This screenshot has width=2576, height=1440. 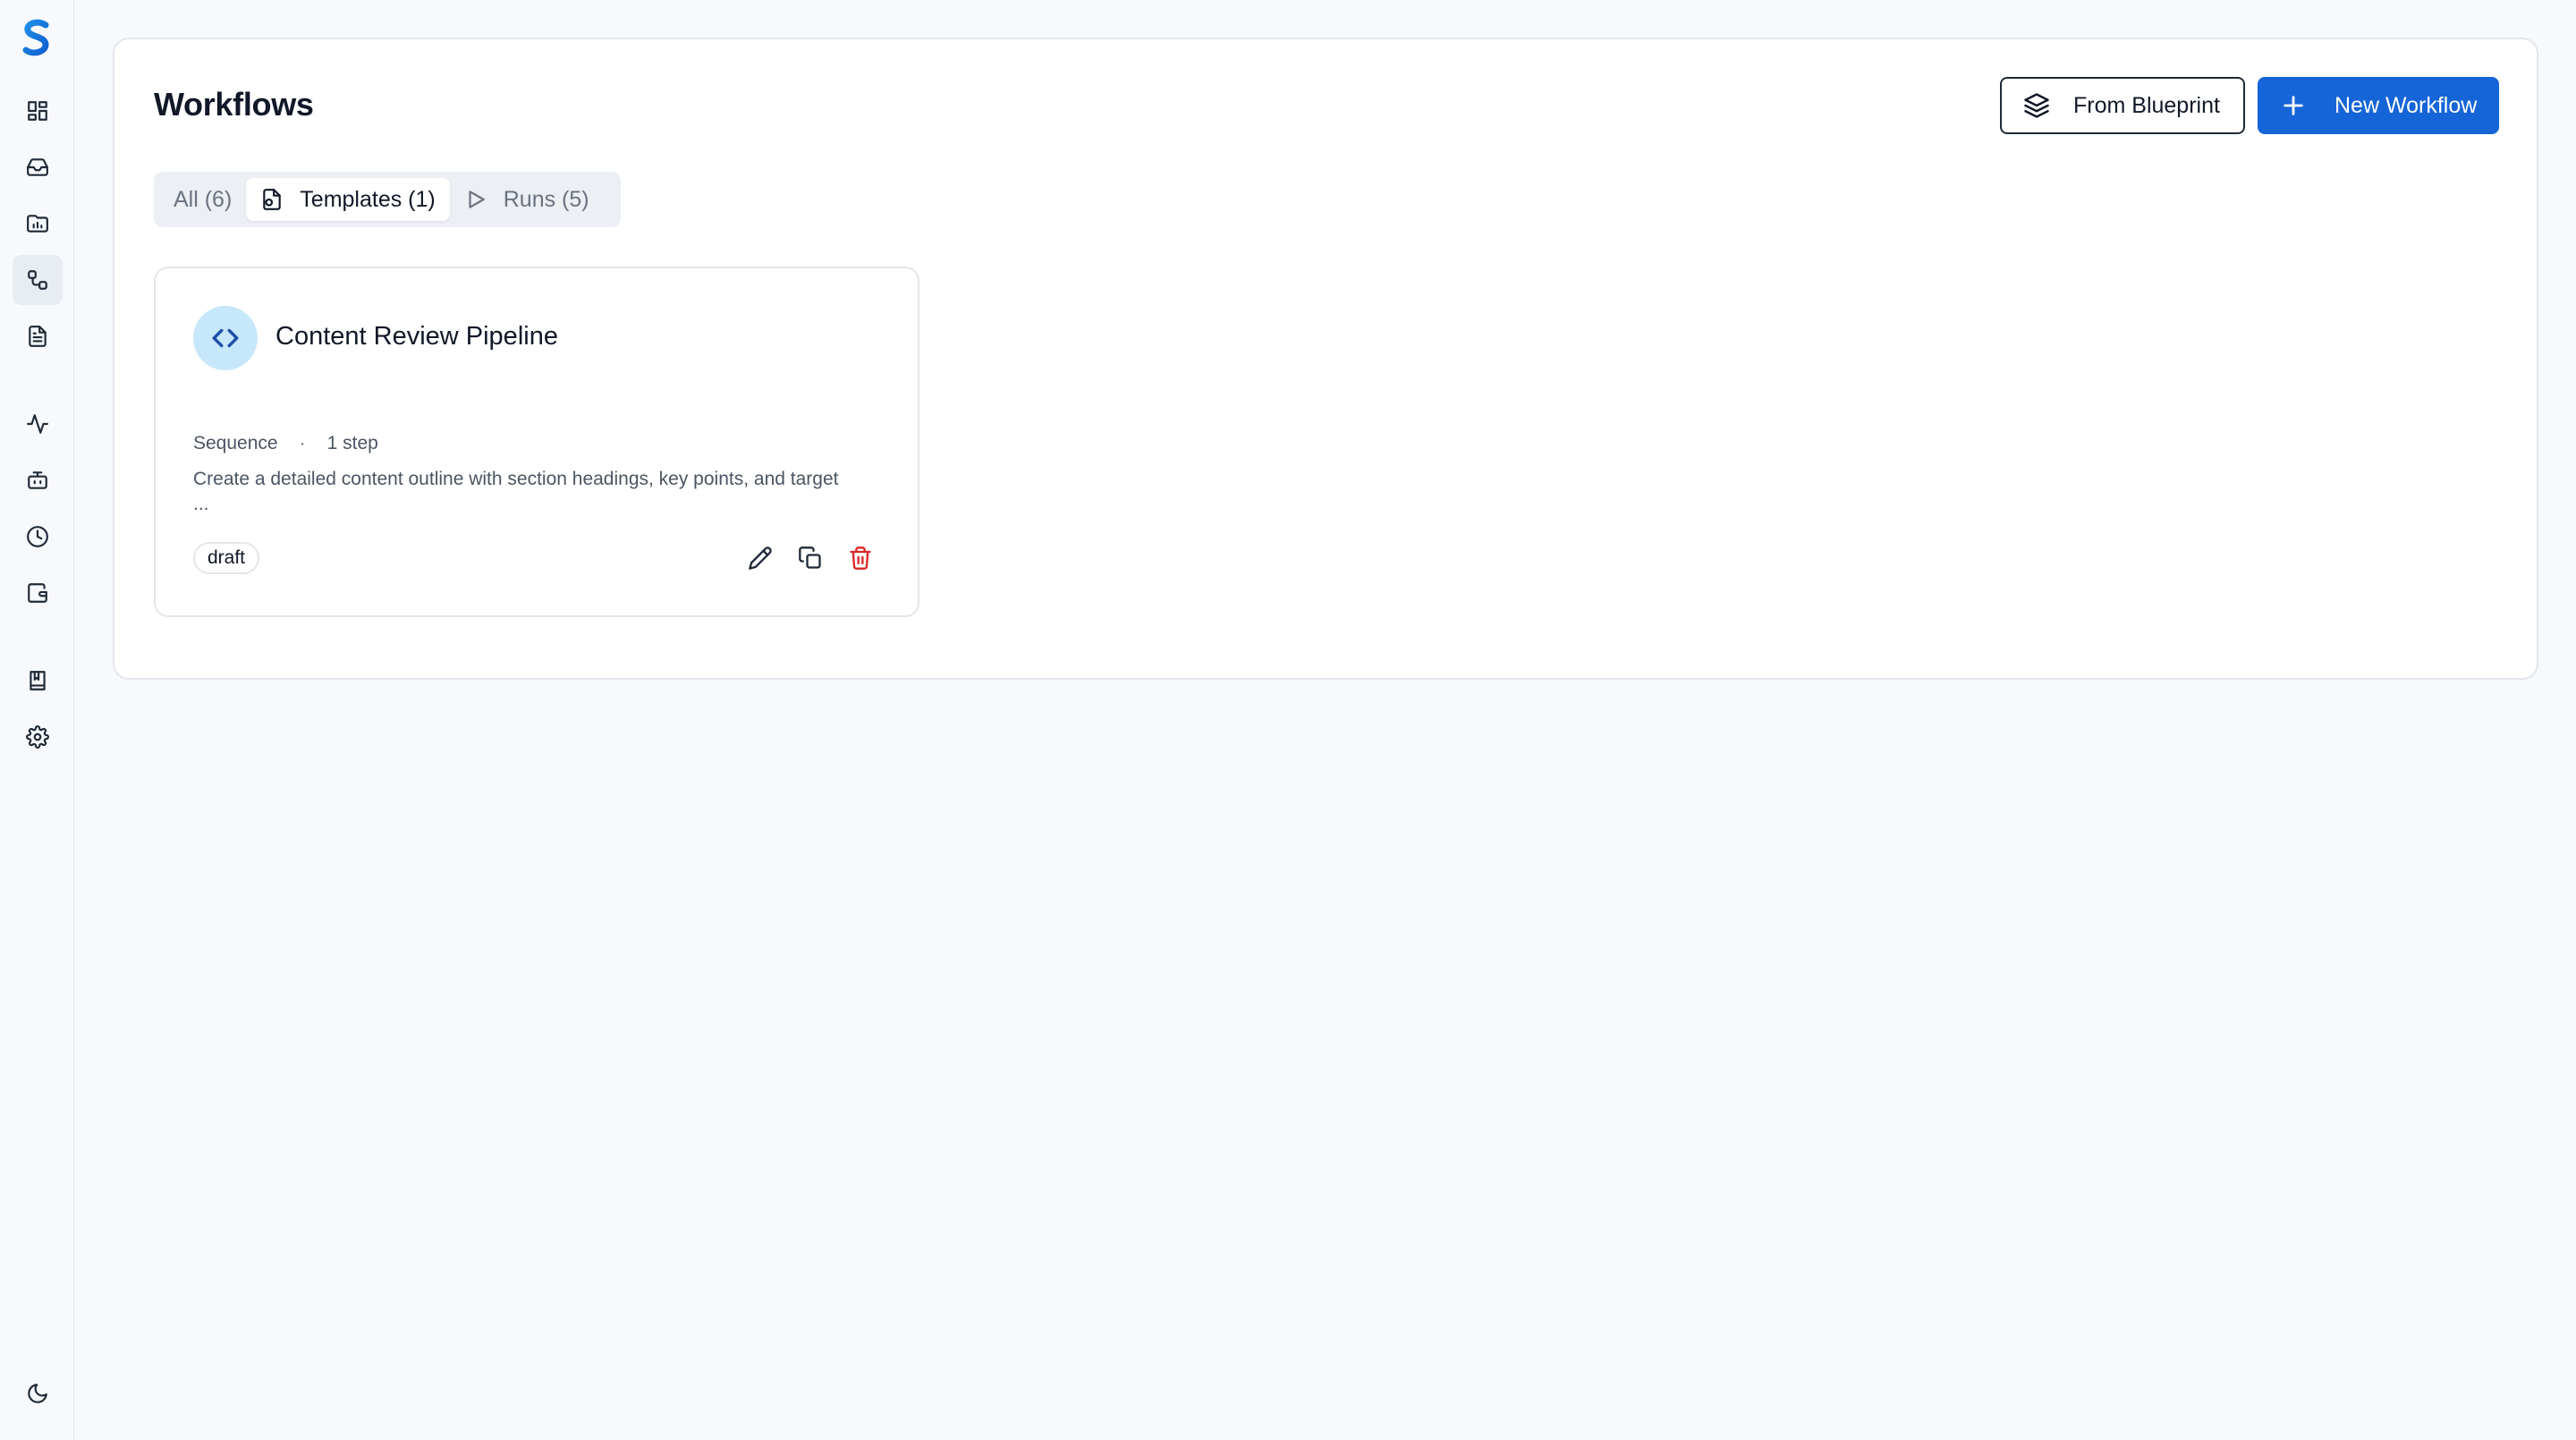 I want to click on duplicate-workflow-button, so click(x=810, y=558).